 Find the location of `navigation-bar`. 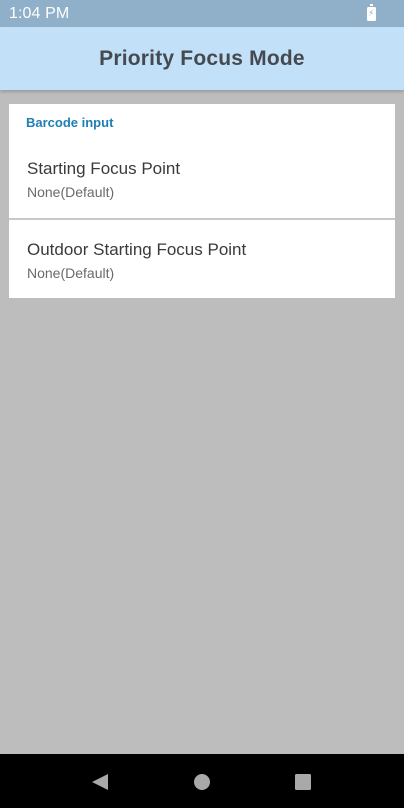

navigation-bar is located at coordinates (202, 781).